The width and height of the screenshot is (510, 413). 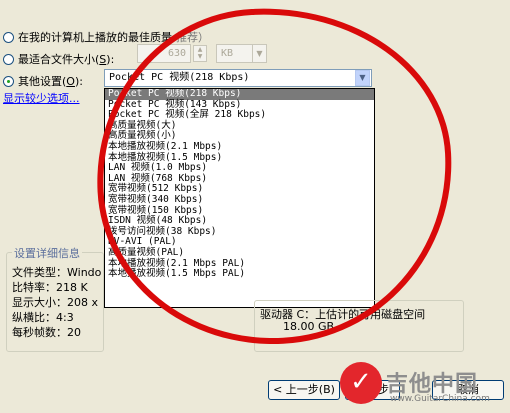 What do you see at coordinates (95, 37) in the screenshot?
I see `option-best-quality-label: 在我的计算机上播放的最佳质量` at bounding box center [95, 37].